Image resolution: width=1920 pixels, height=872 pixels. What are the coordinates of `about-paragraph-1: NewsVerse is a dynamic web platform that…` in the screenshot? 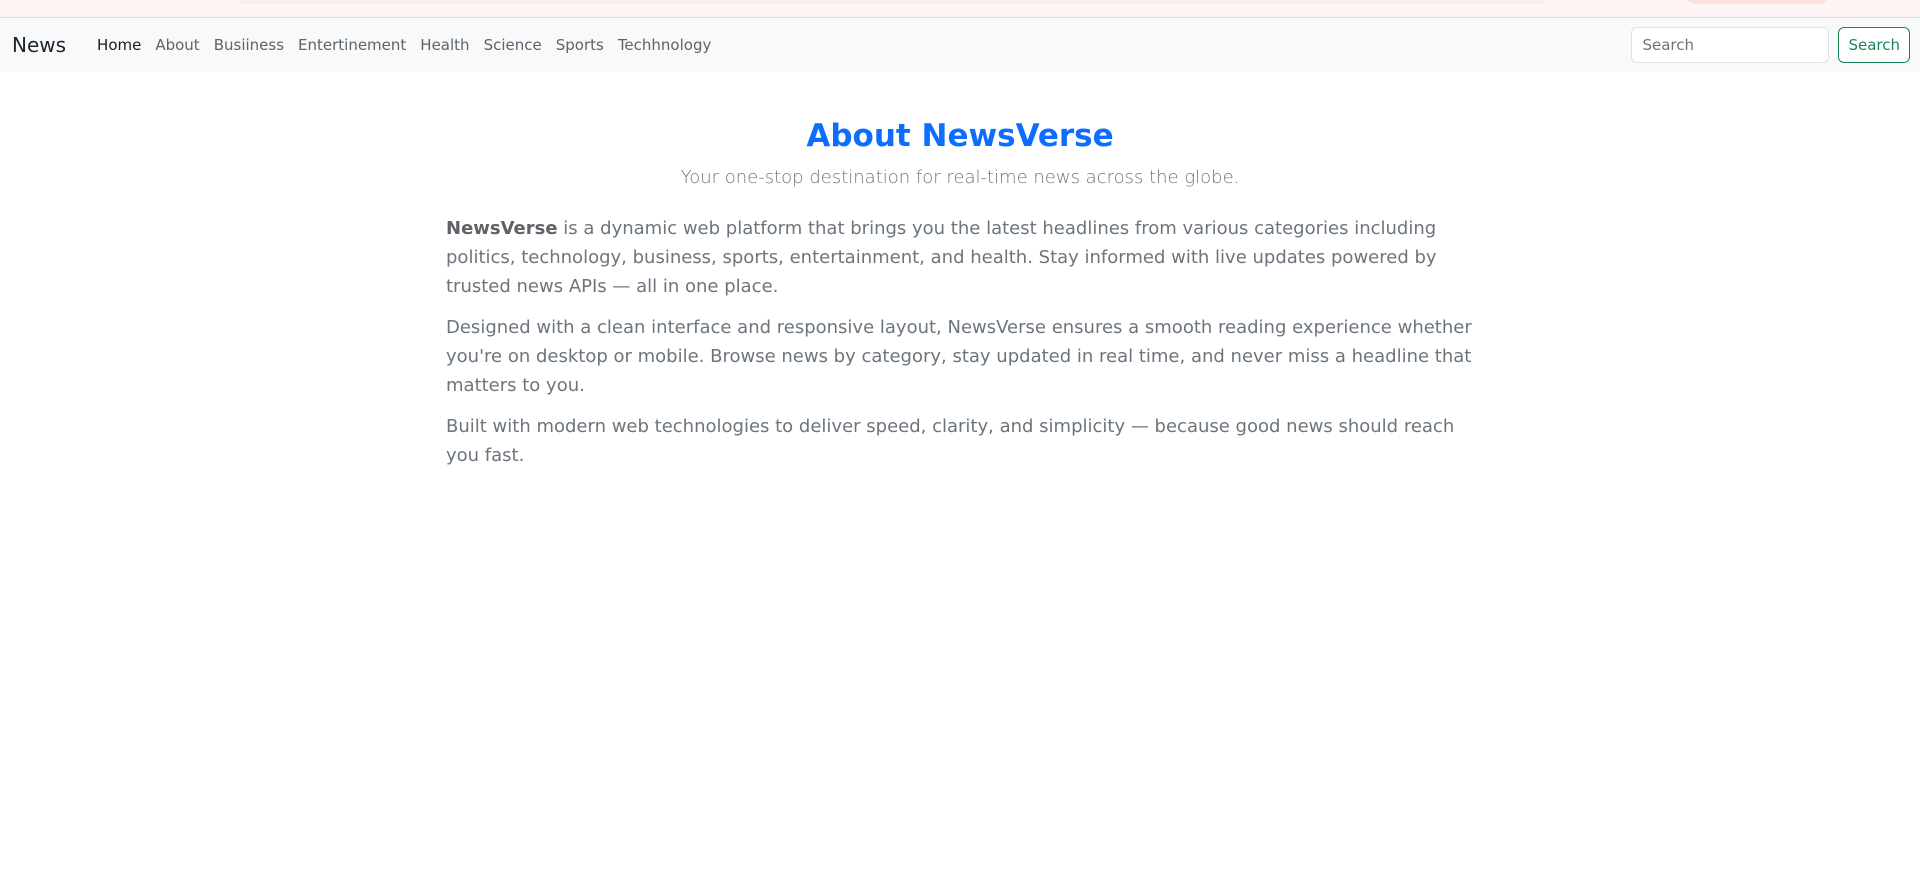 It's located at (960, 257).